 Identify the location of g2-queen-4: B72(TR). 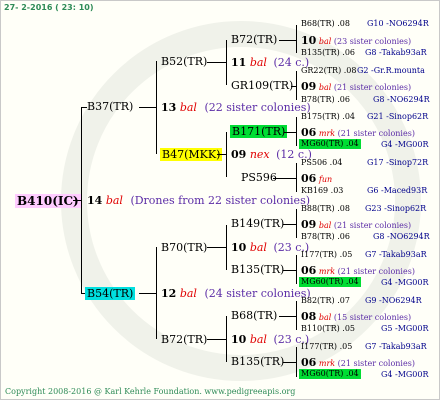
(184, 339).